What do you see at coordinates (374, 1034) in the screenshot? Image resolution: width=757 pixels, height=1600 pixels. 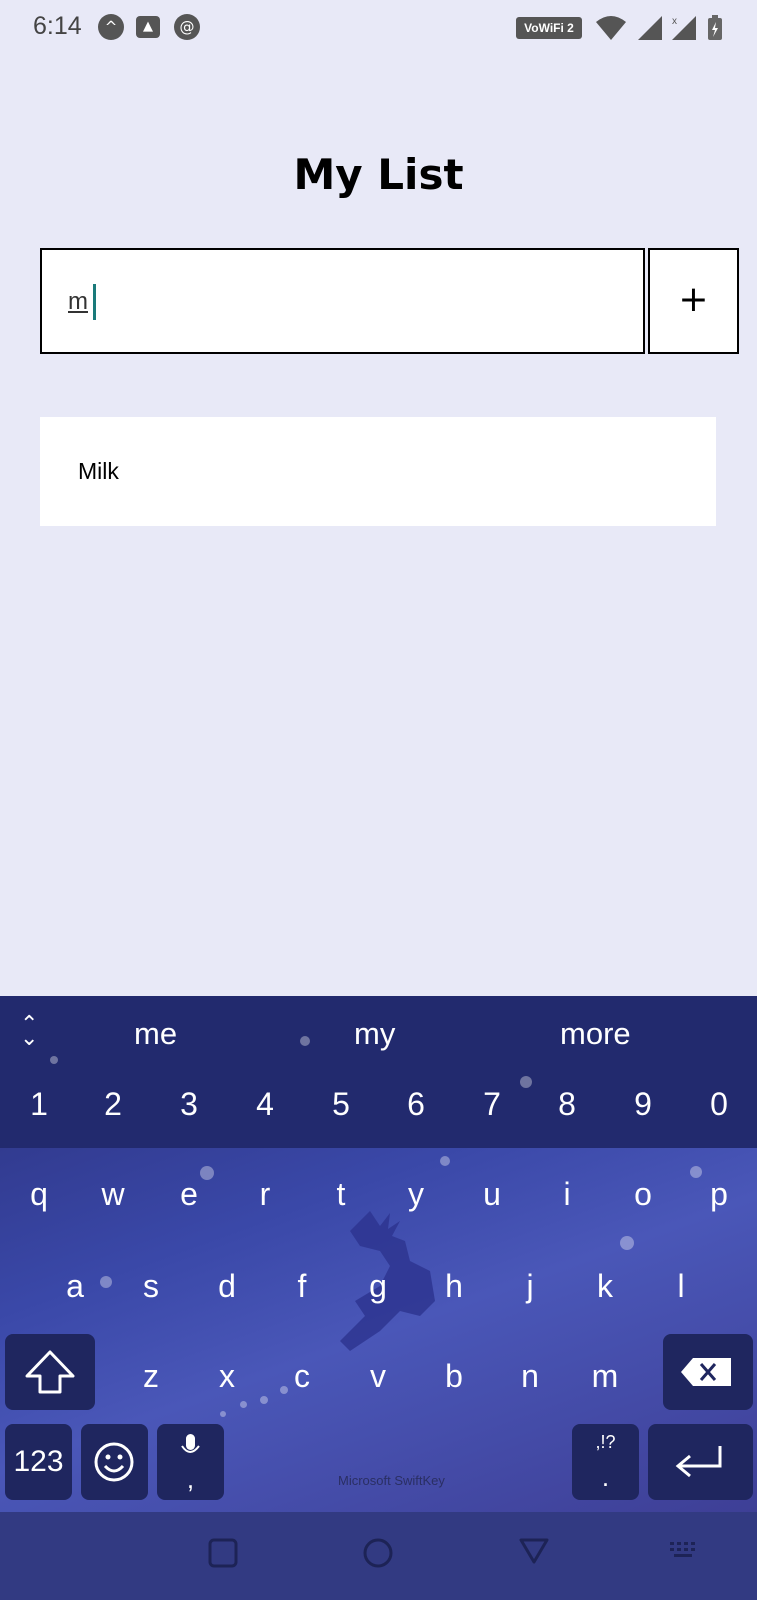 I see `suggestion-my: my` at bounding box center [374, 1034].